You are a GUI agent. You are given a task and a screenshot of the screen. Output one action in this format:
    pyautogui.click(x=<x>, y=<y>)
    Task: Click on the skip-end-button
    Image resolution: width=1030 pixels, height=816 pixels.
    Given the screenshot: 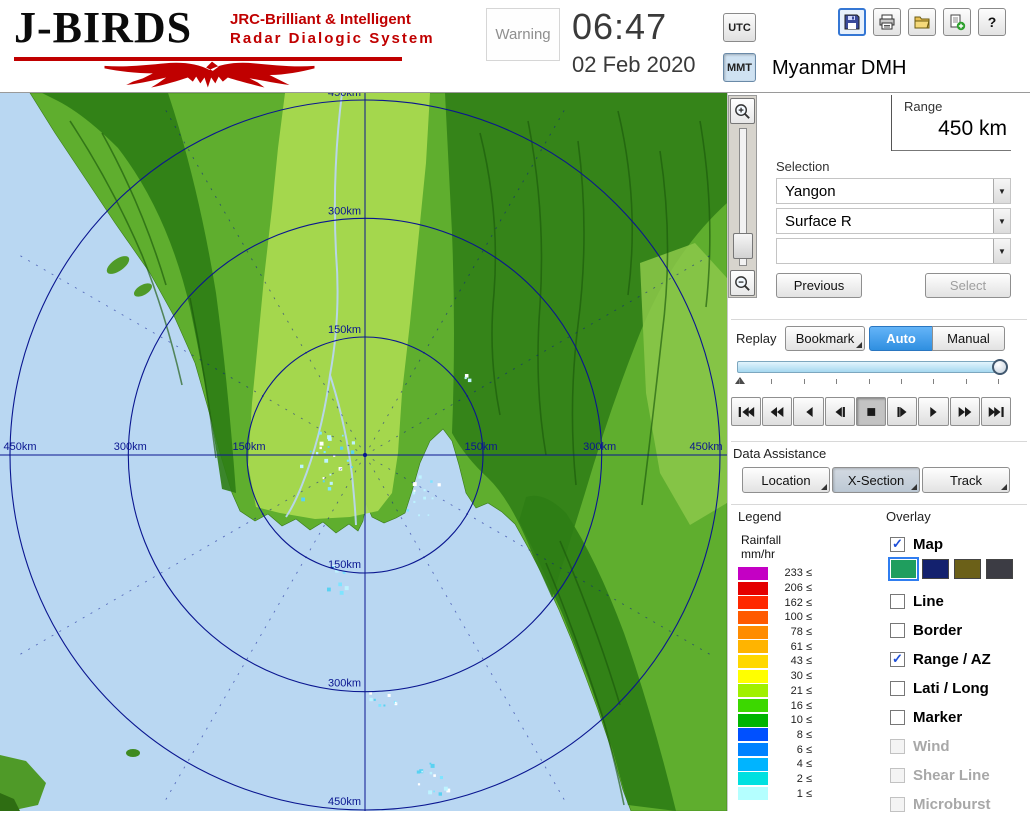 What is the action you would take?
    pyautogui.click(x=995, y=411)
    